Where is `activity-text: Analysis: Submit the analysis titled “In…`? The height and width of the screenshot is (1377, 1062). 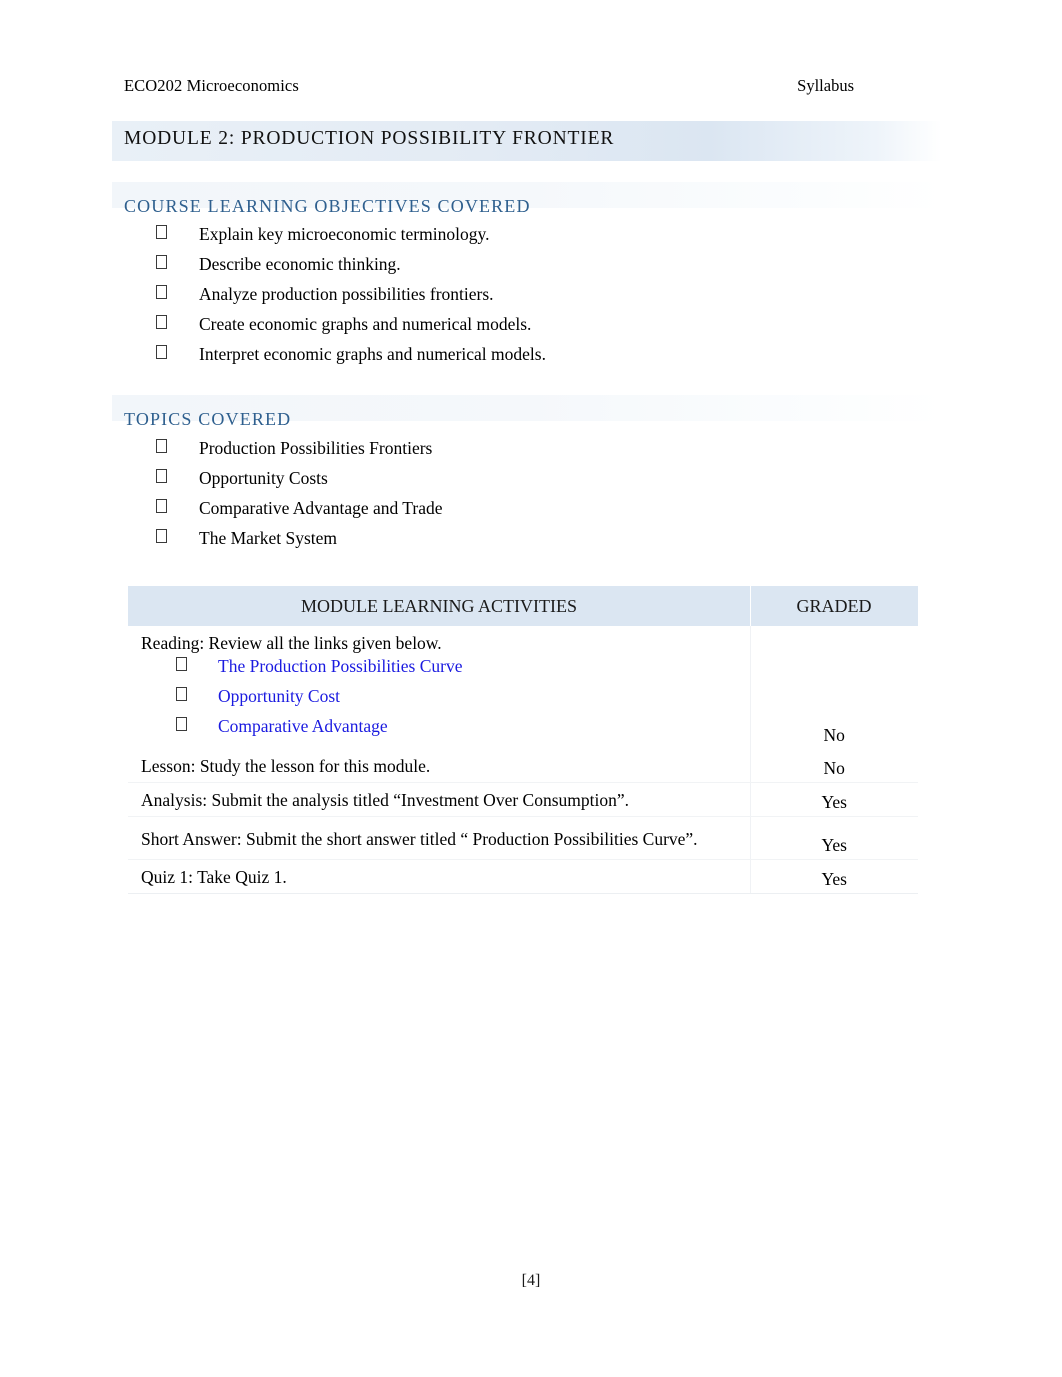 activity-text: Analysis: Submit the analysis titled “In… is located at coordinates (385, 800).